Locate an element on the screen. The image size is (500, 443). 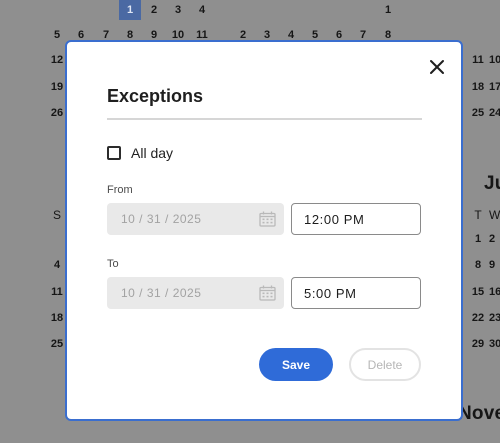
calendar-day: 4 is located at coordinates (202, 10).